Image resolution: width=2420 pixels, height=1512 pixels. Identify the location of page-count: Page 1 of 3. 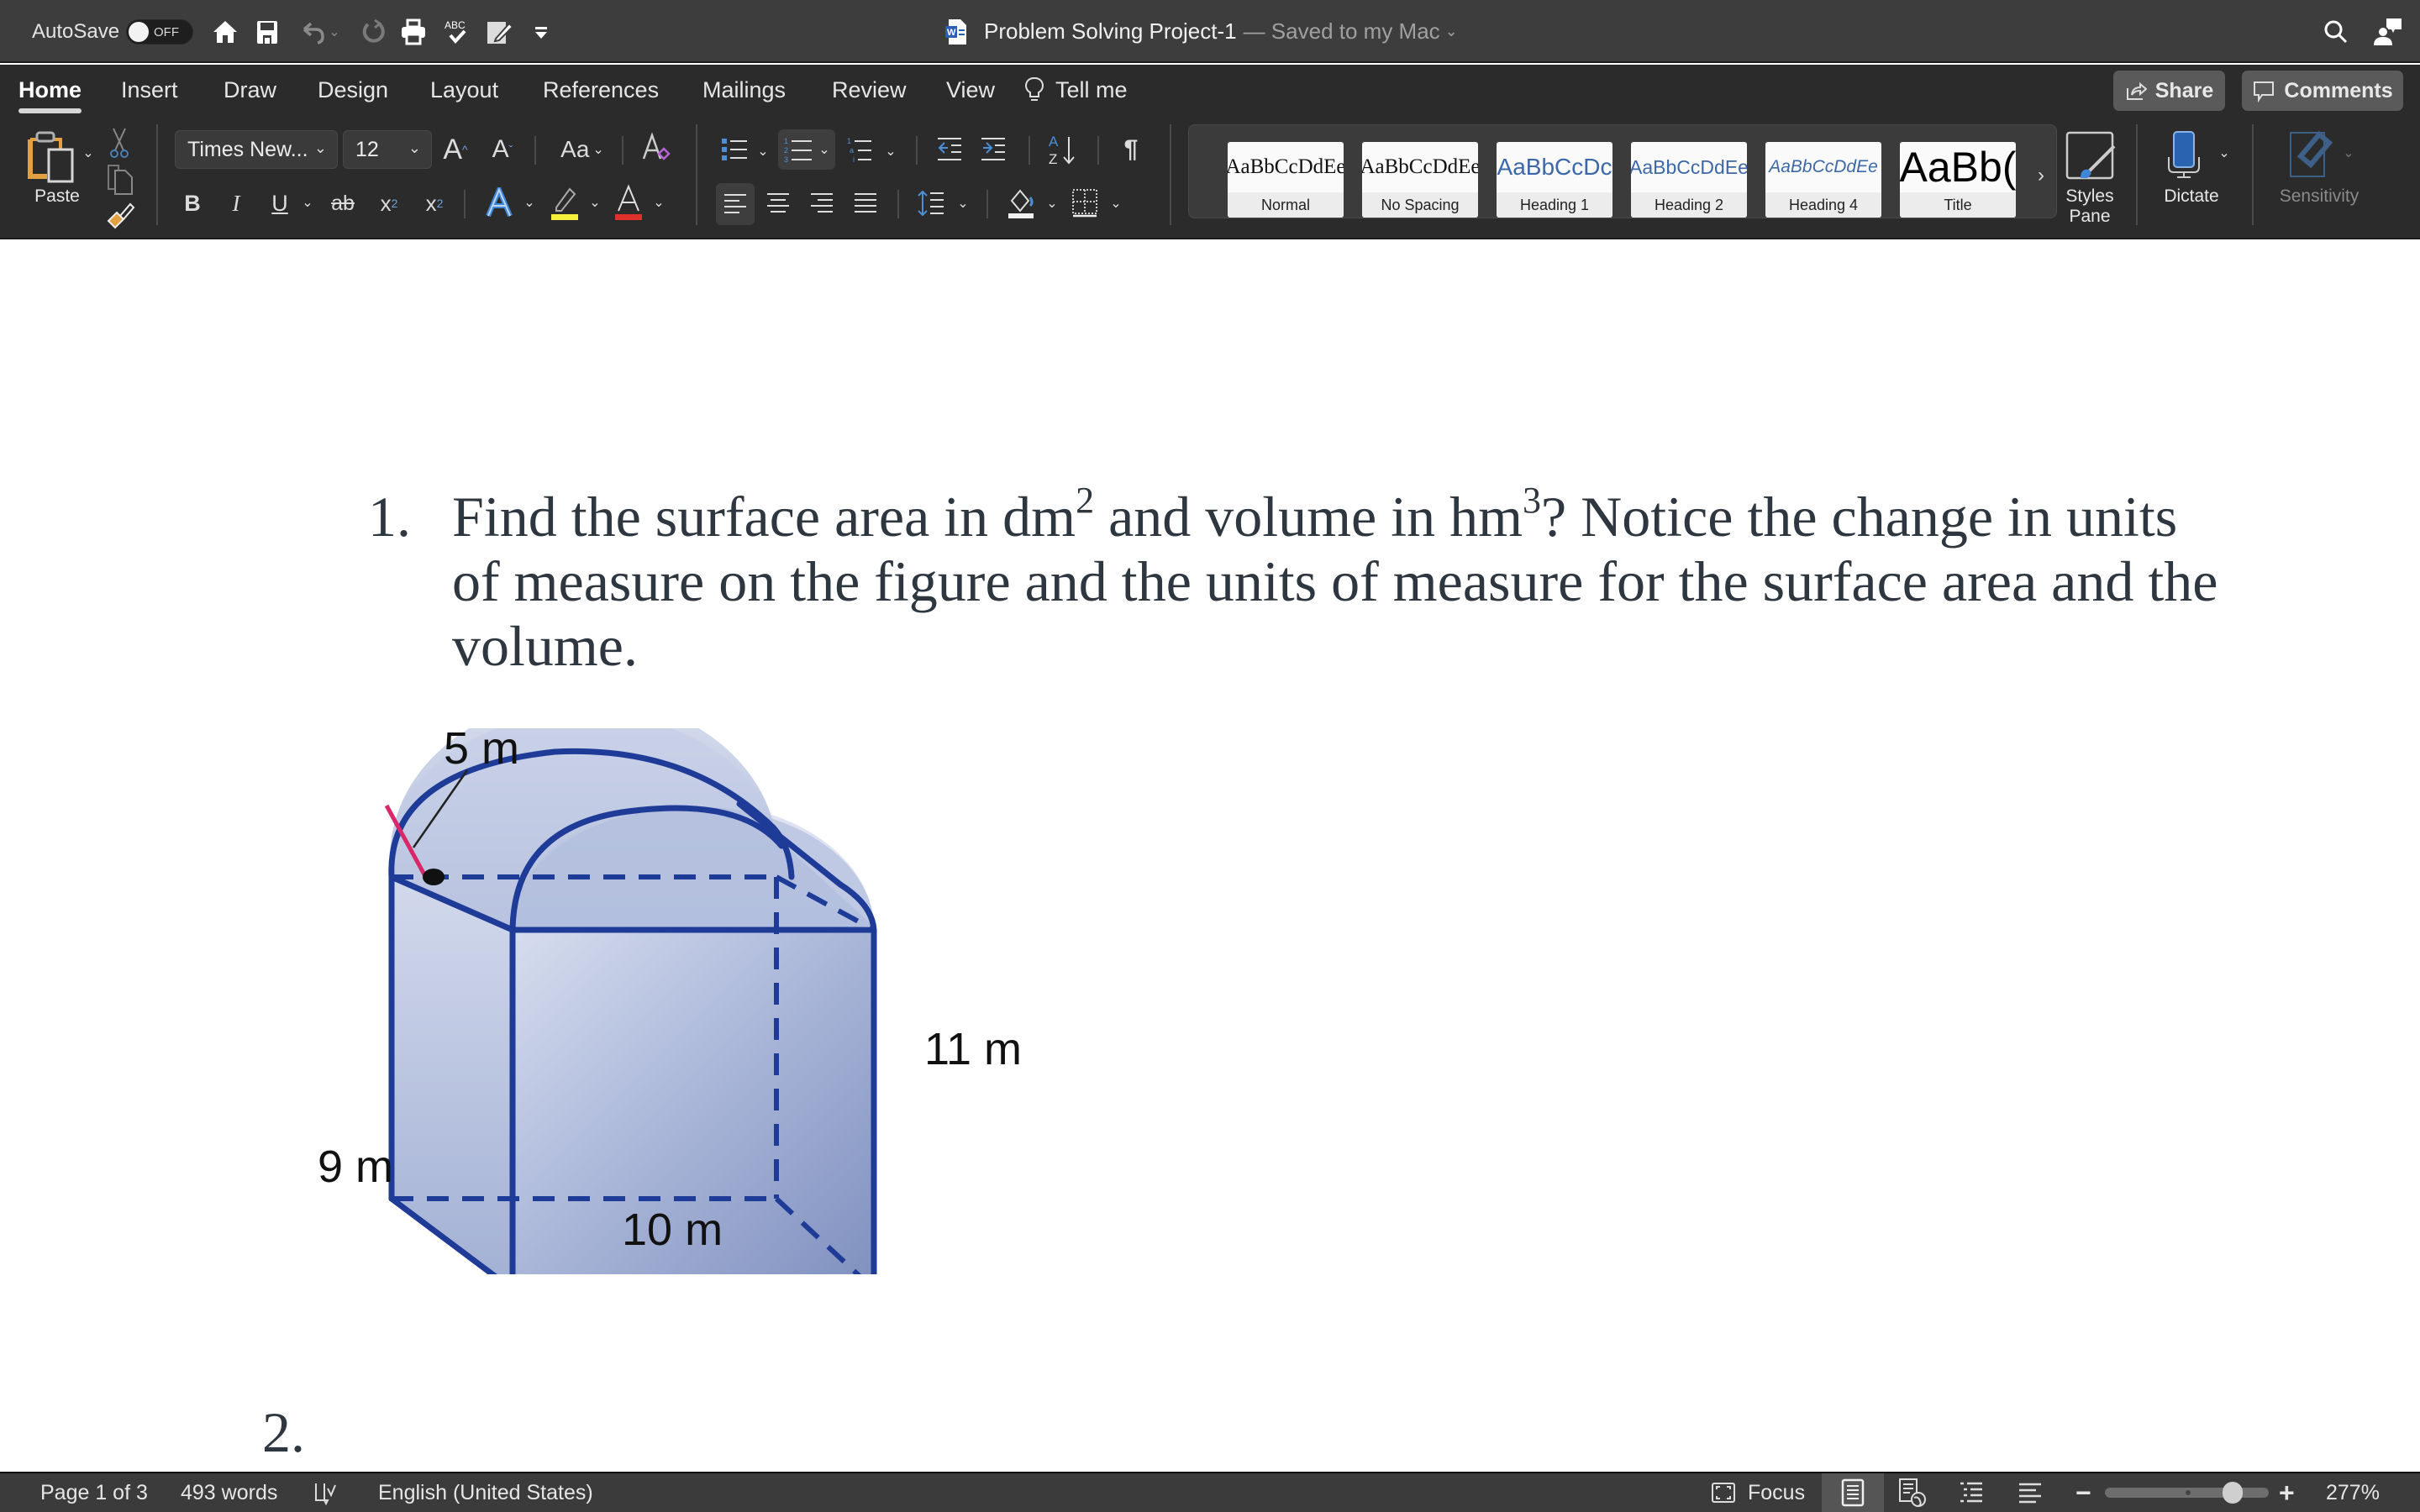
(94, 1492).